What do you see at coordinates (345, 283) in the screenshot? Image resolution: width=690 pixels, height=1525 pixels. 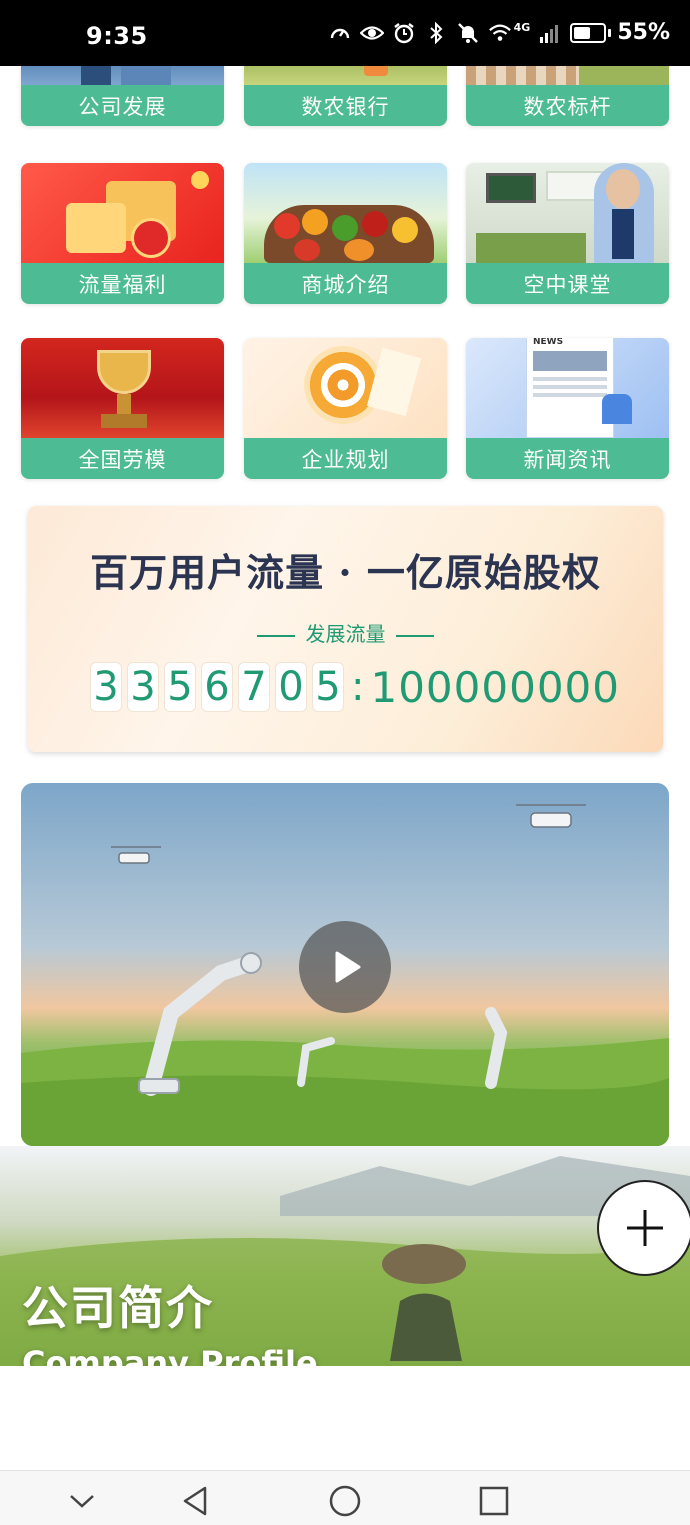 I see `tile-label: 商城介绍` at bounding box center [345, 283].